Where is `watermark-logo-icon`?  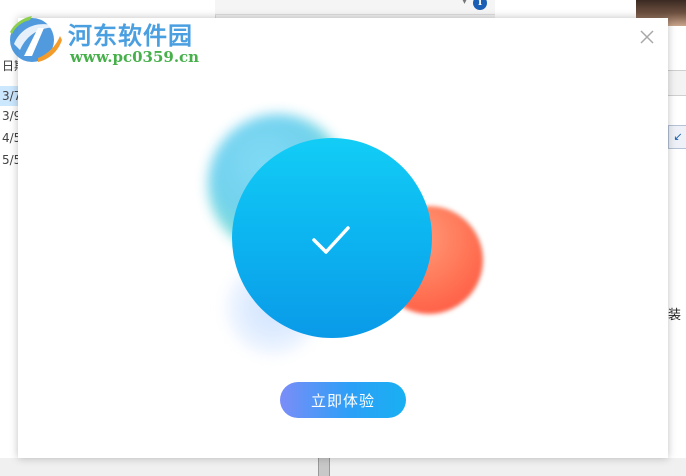
watermark-logo-icon is located at coordinates (36, 39).